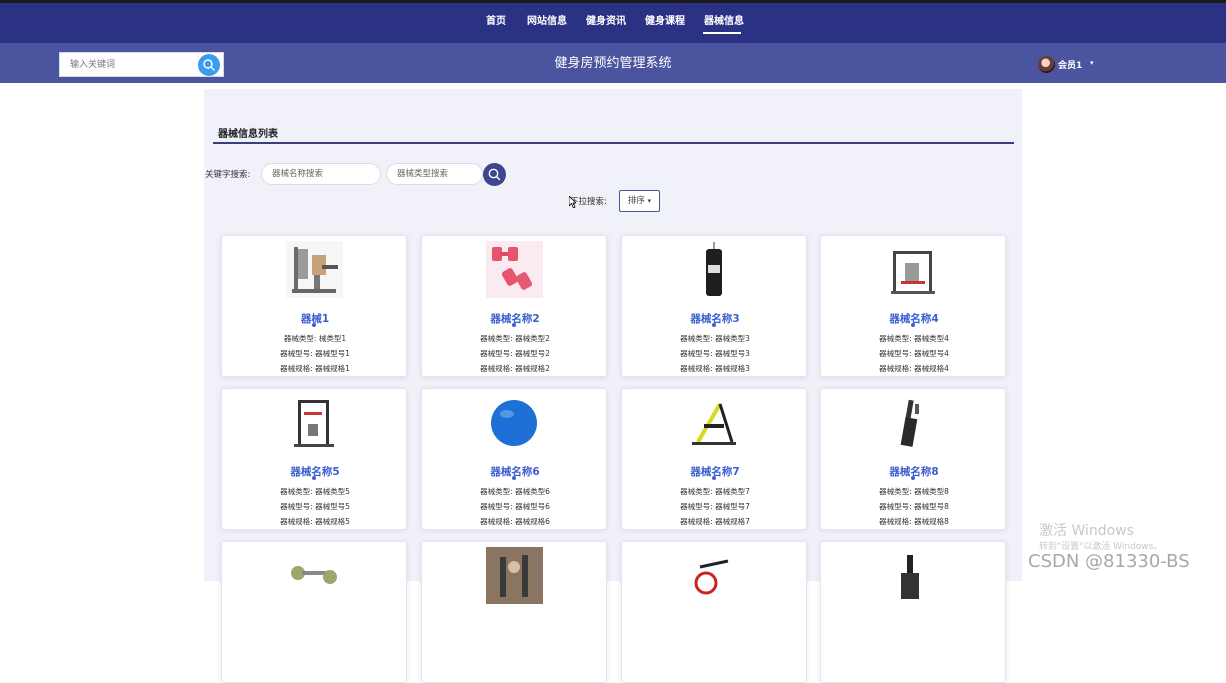 The image size is (1226, 683). What do you see at coordinates (715, 338) in the screenshot?
I see `card-type: 器械类型: 器械类型3` at bounding box center [715, 338].